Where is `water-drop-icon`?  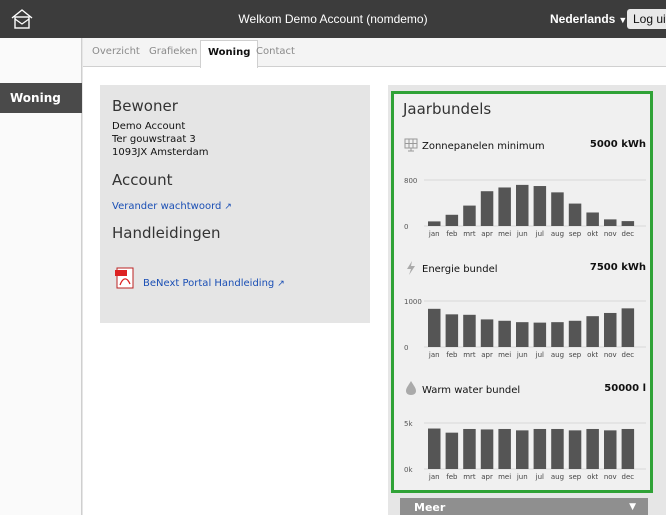
water-drop-icon is located at coordinates (411, 388).